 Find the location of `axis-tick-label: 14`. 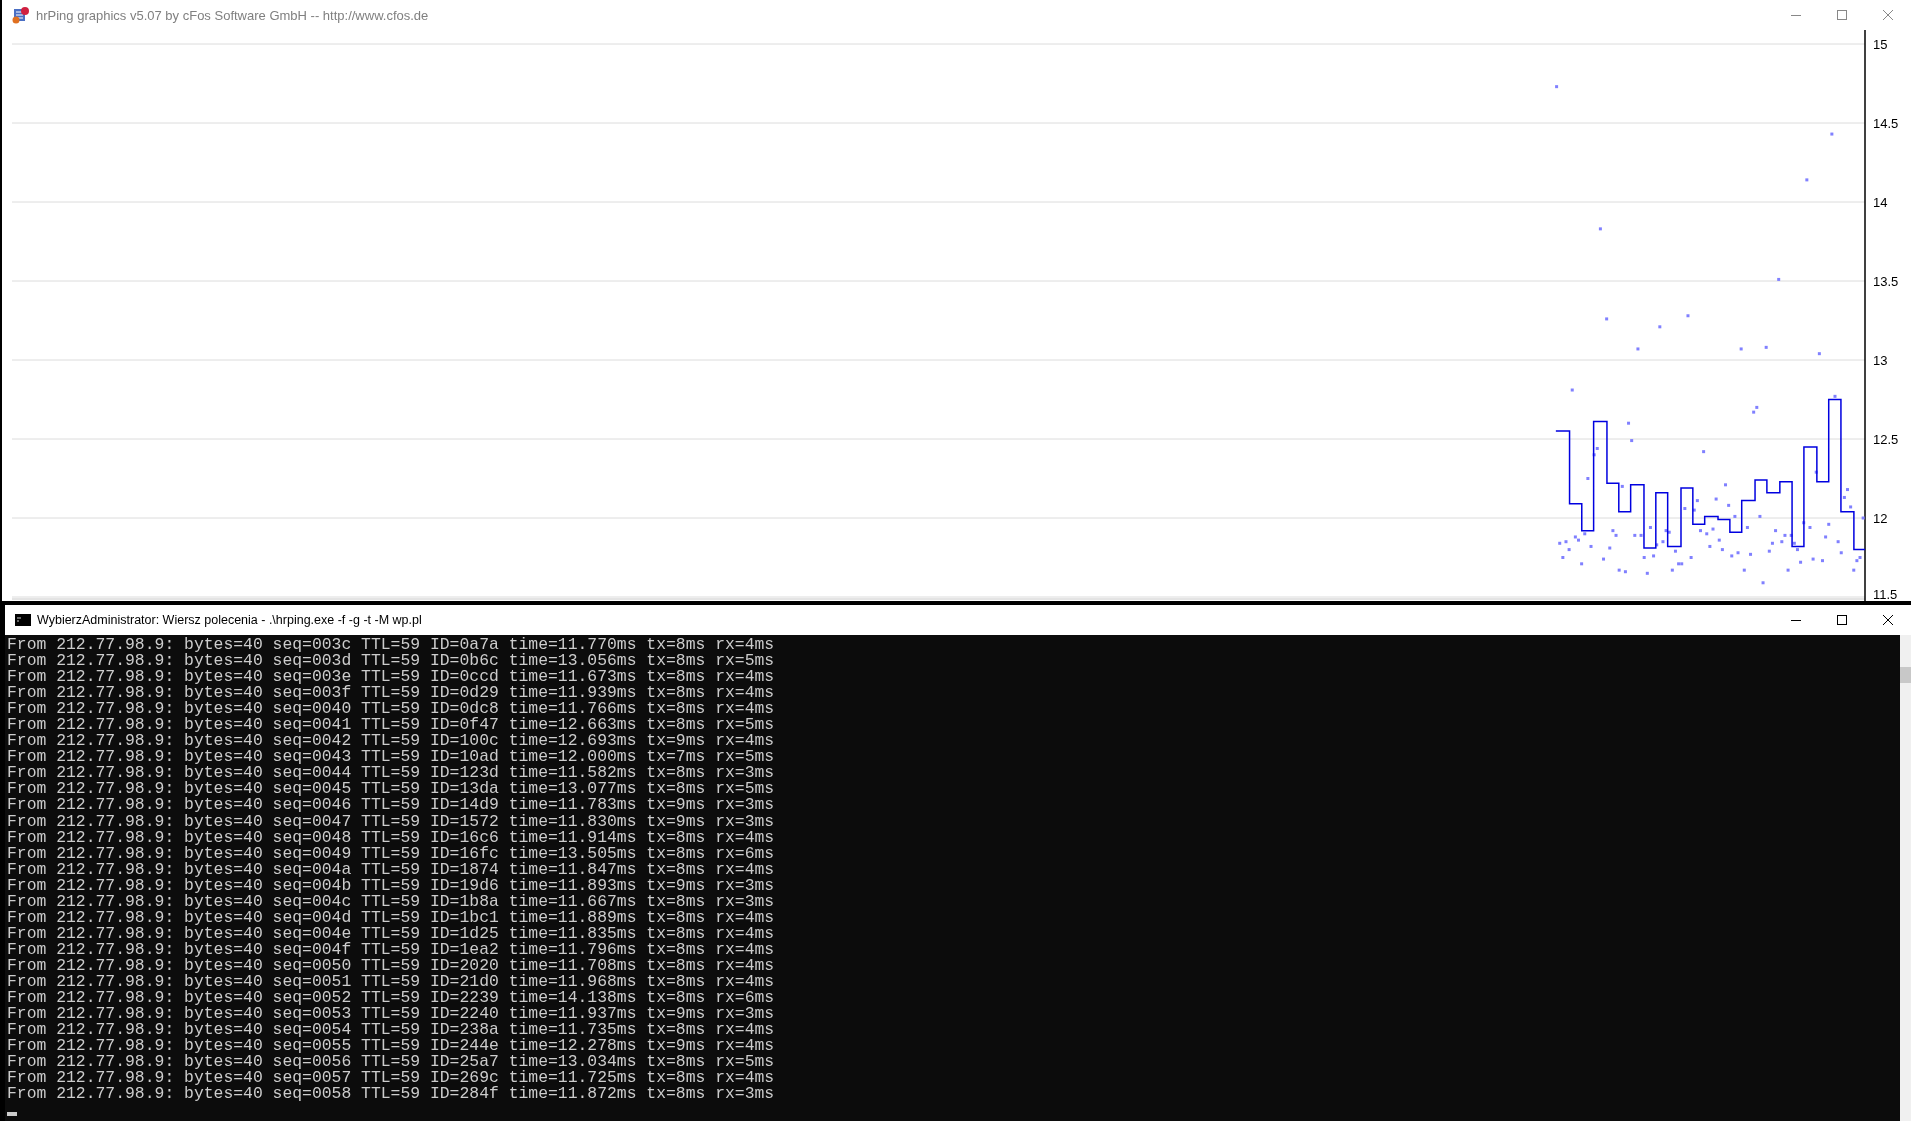

axis-tick-label: 14 is located at coordinates (1880, 202).